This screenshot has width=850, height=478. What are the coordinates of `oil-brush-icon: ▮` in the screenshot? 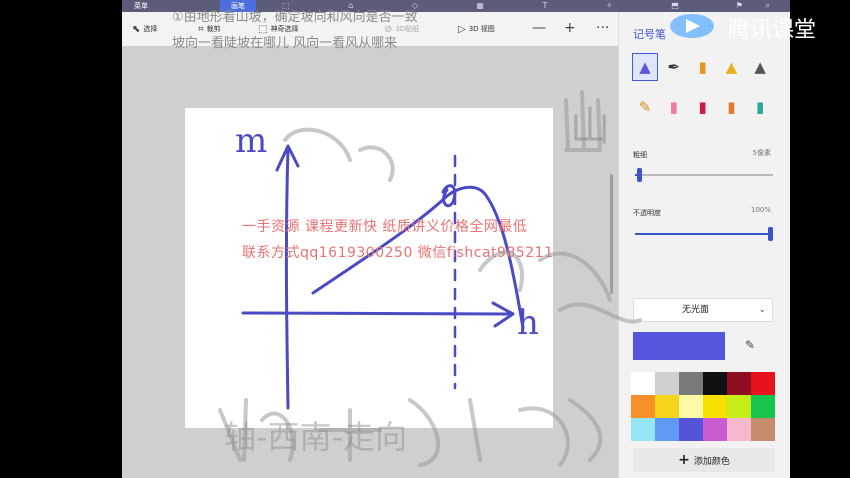 It's located at (702, 67).